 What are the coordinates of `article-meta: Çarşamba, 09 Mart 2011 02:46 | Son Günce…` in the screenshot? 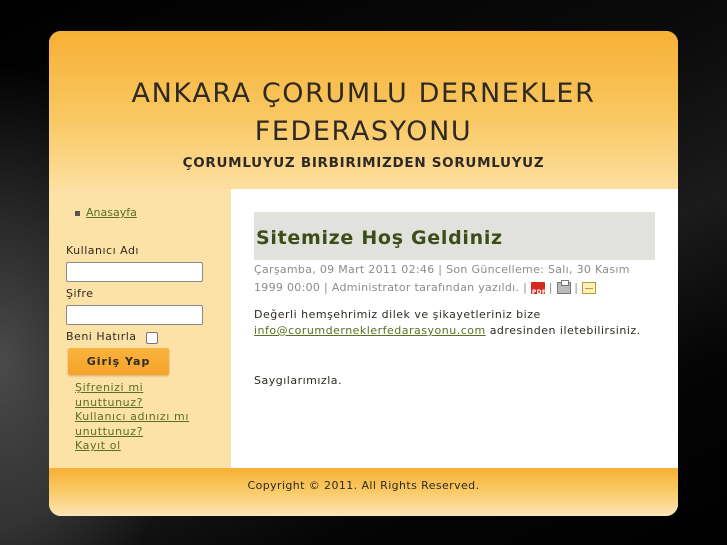 It's located at (456, 279).